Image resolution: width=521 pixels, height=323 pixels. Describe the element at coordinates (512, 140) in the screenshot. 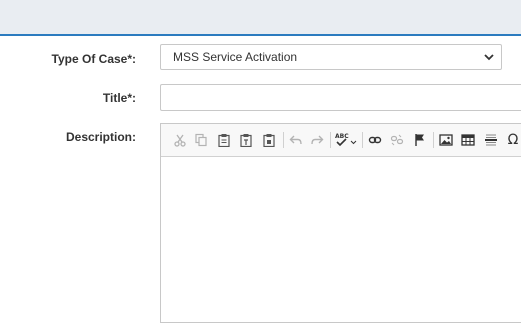

I see `special-character-icon: Ω` at that location.